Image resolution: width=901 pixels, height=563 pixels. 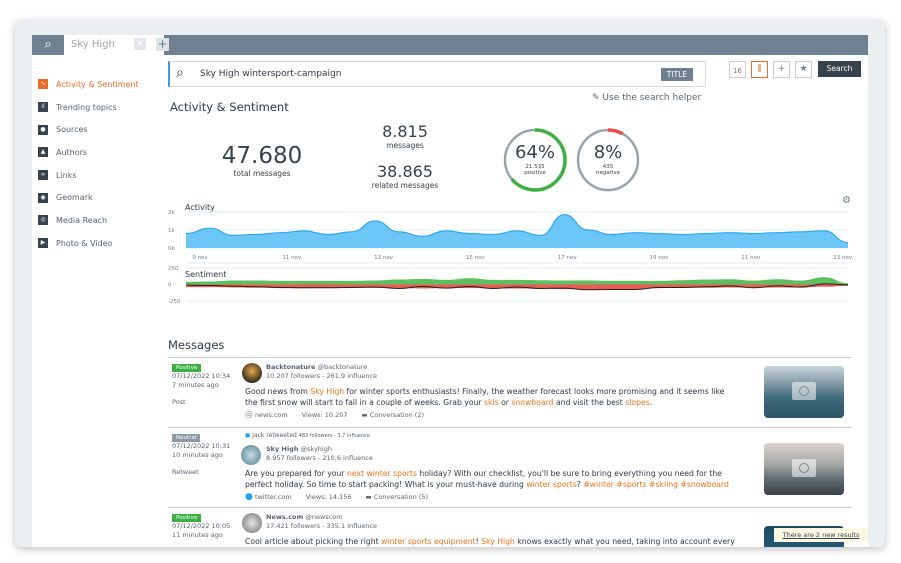 What do you see at coordinates (173, 269) in the screenshot?
I see `sentiment-ytick: 250` at bounding box center [173, 269].